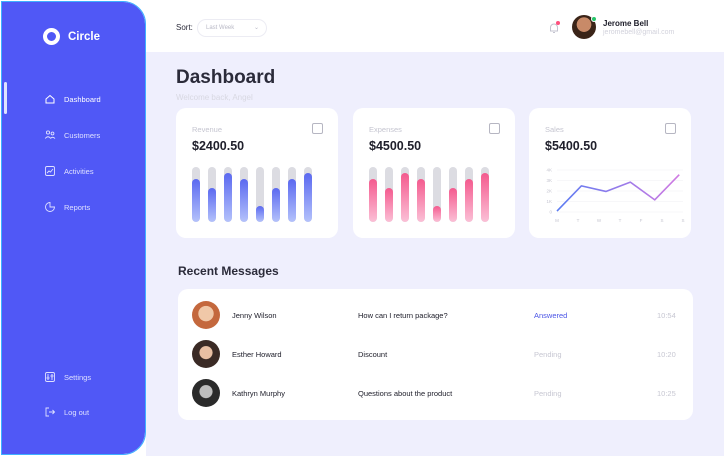  I want to click on message-time: 10:54, so click(666, 315).